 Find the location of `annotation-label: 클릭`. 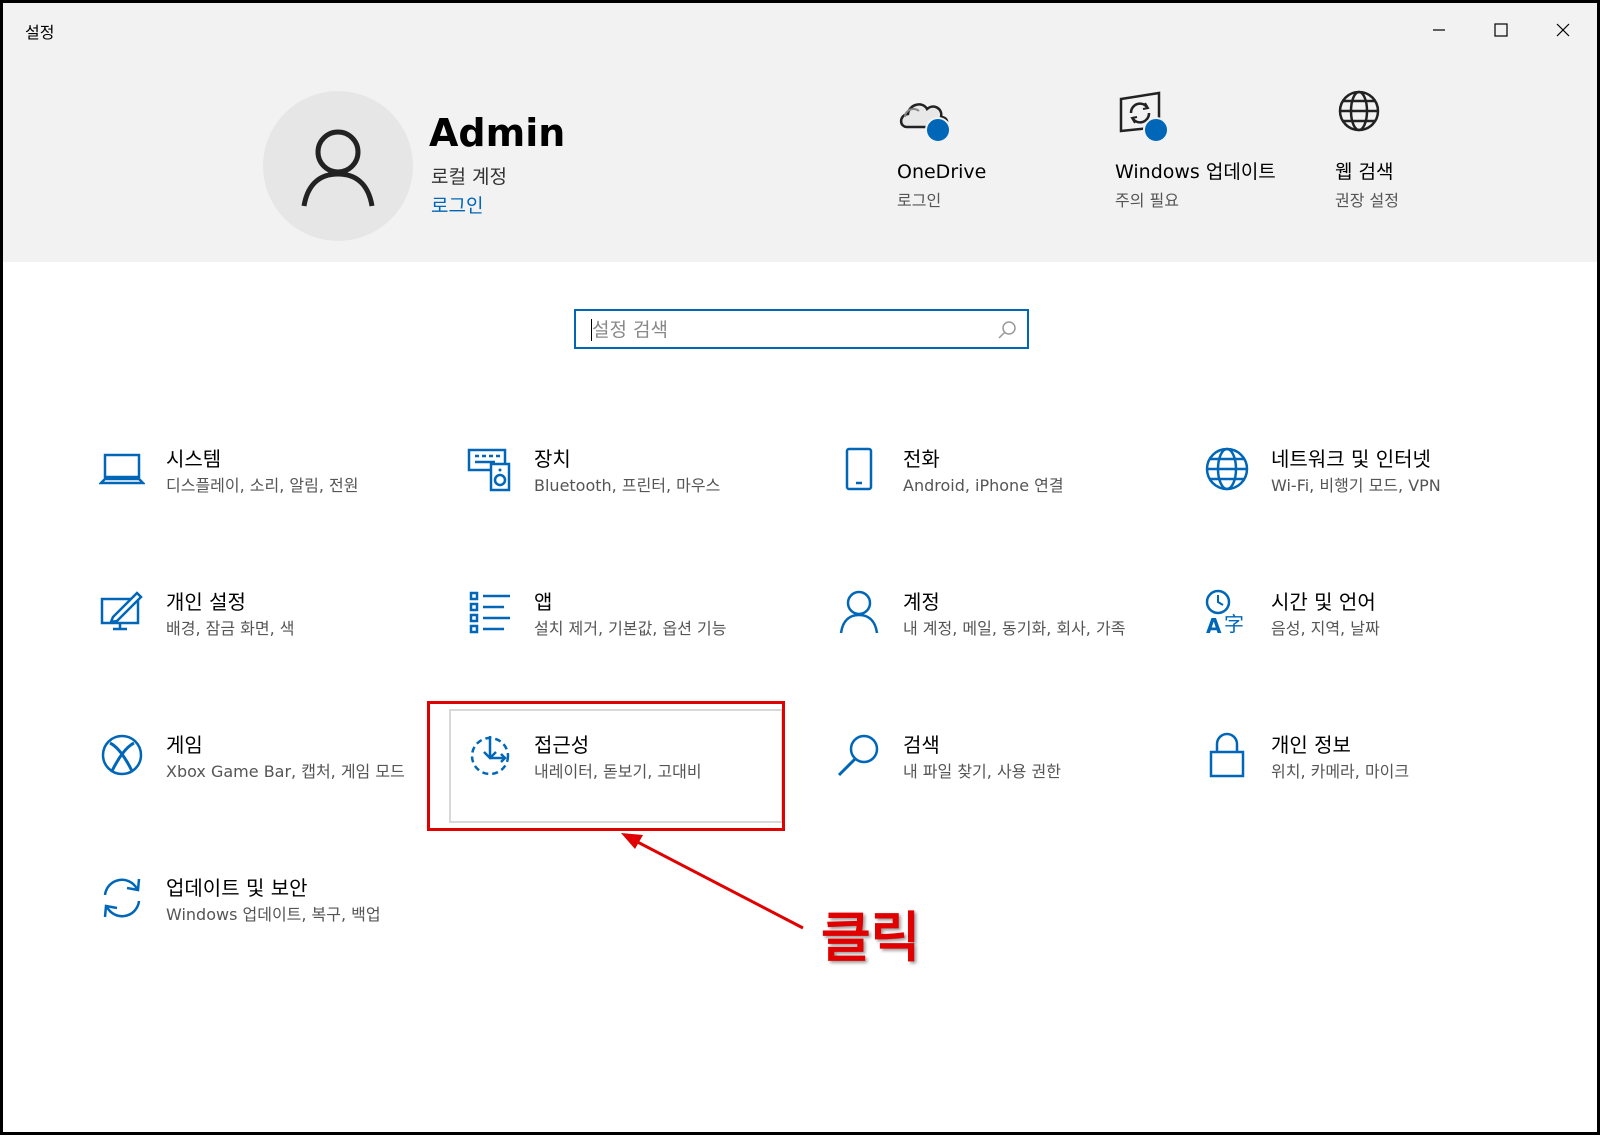

annotation-label: 클릭 is located at coordinates (871, 937).